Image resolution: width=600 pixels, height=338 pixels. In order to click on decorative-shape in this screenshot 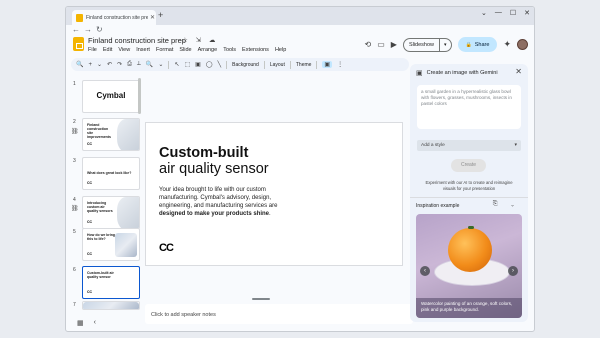, I will do `click(128, 212)`.